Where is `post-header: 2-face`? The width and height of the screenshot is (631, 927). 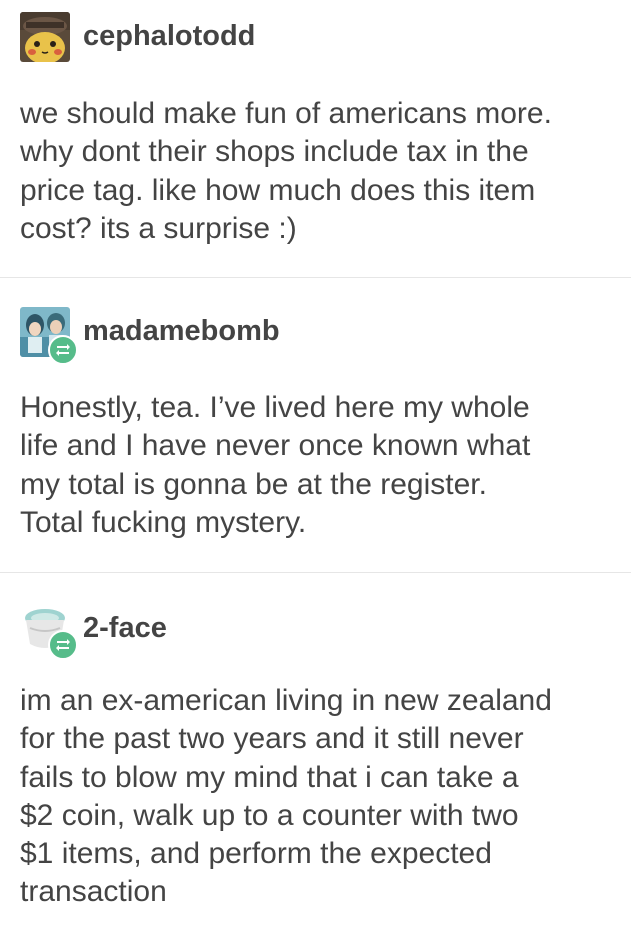
post-header: 2-face is located at coordinates (300, 632).